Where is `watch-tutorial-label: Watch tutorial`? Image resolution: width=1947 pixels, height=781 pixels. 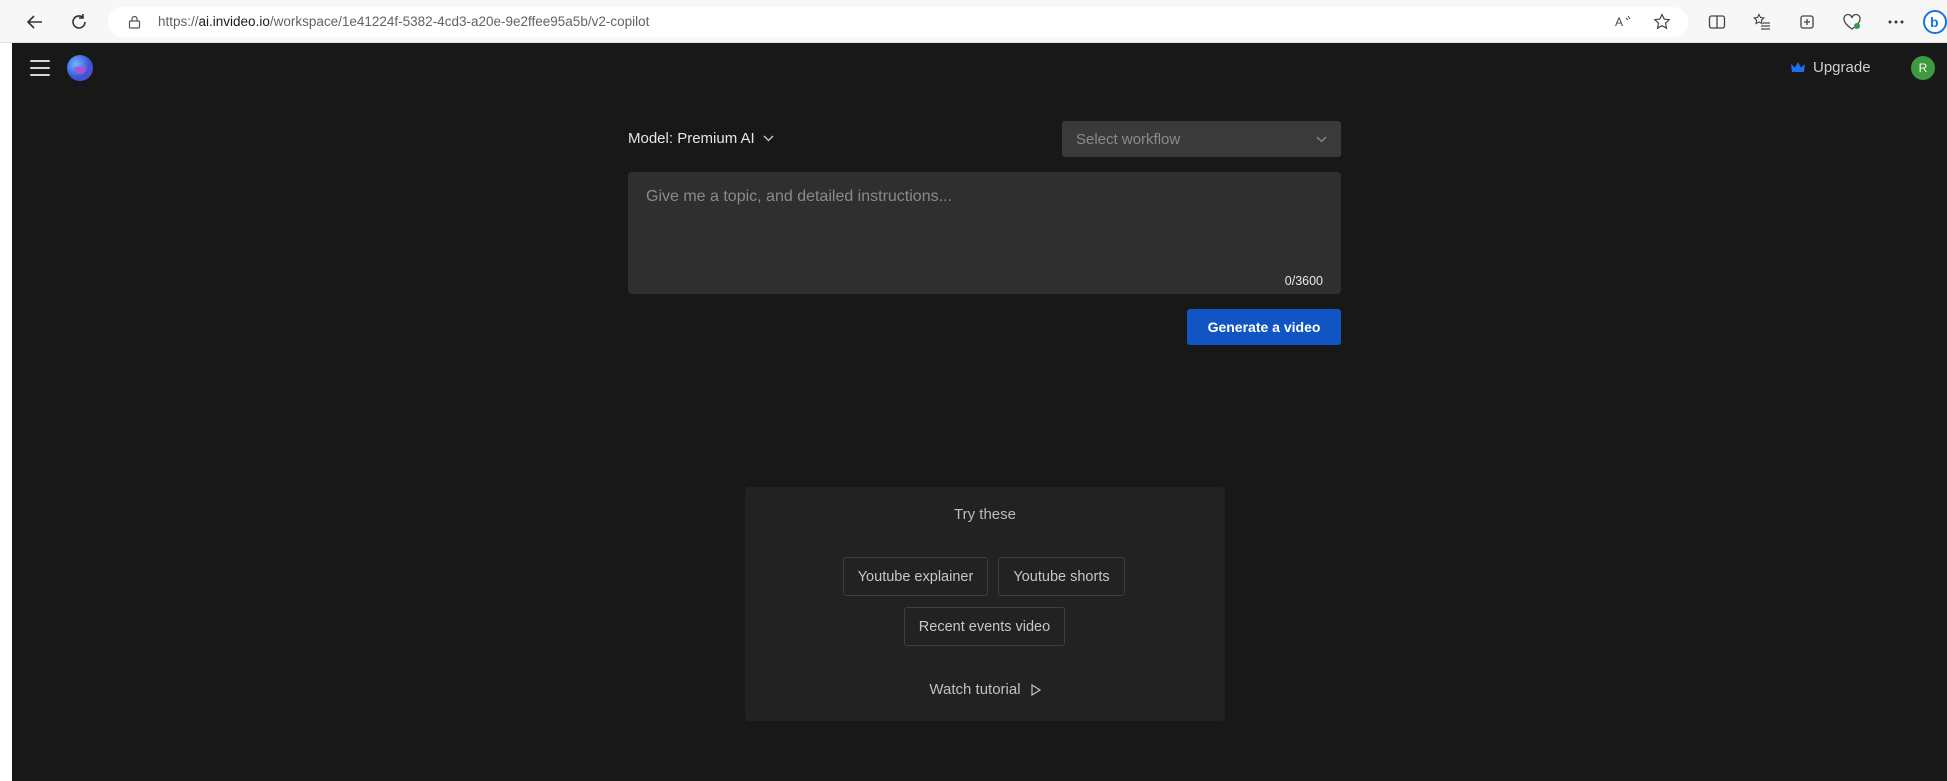 watch-tutorial-label: Watch tutorial is located at coordinates (975, 689).